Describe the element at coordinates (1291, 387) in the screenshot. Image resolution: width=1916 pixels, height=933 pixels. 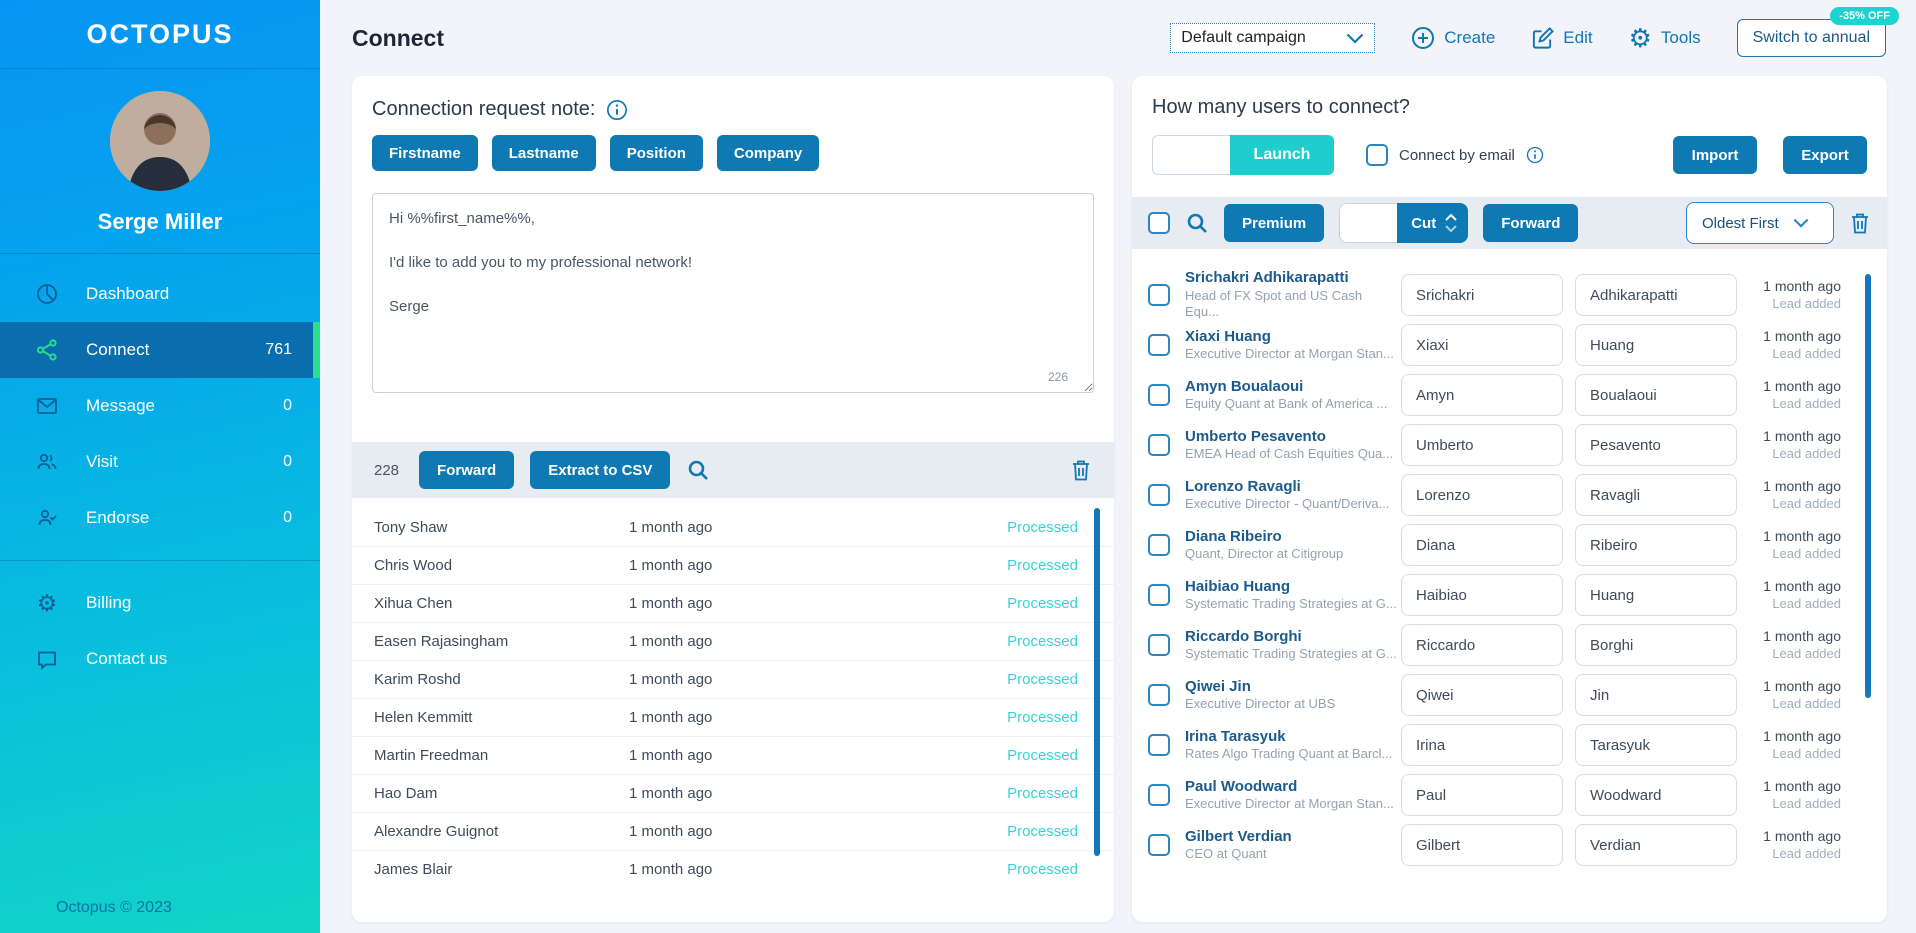
I see `lead-name: Amyn Boualaoui` at that location.